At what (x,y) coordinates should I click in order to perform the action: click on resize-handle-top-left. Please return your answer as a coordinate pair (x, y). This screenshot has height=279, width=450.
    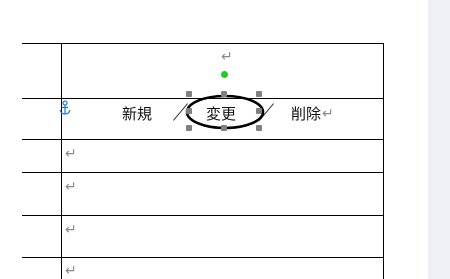
    Looking at the image, I should click on (189, 94).